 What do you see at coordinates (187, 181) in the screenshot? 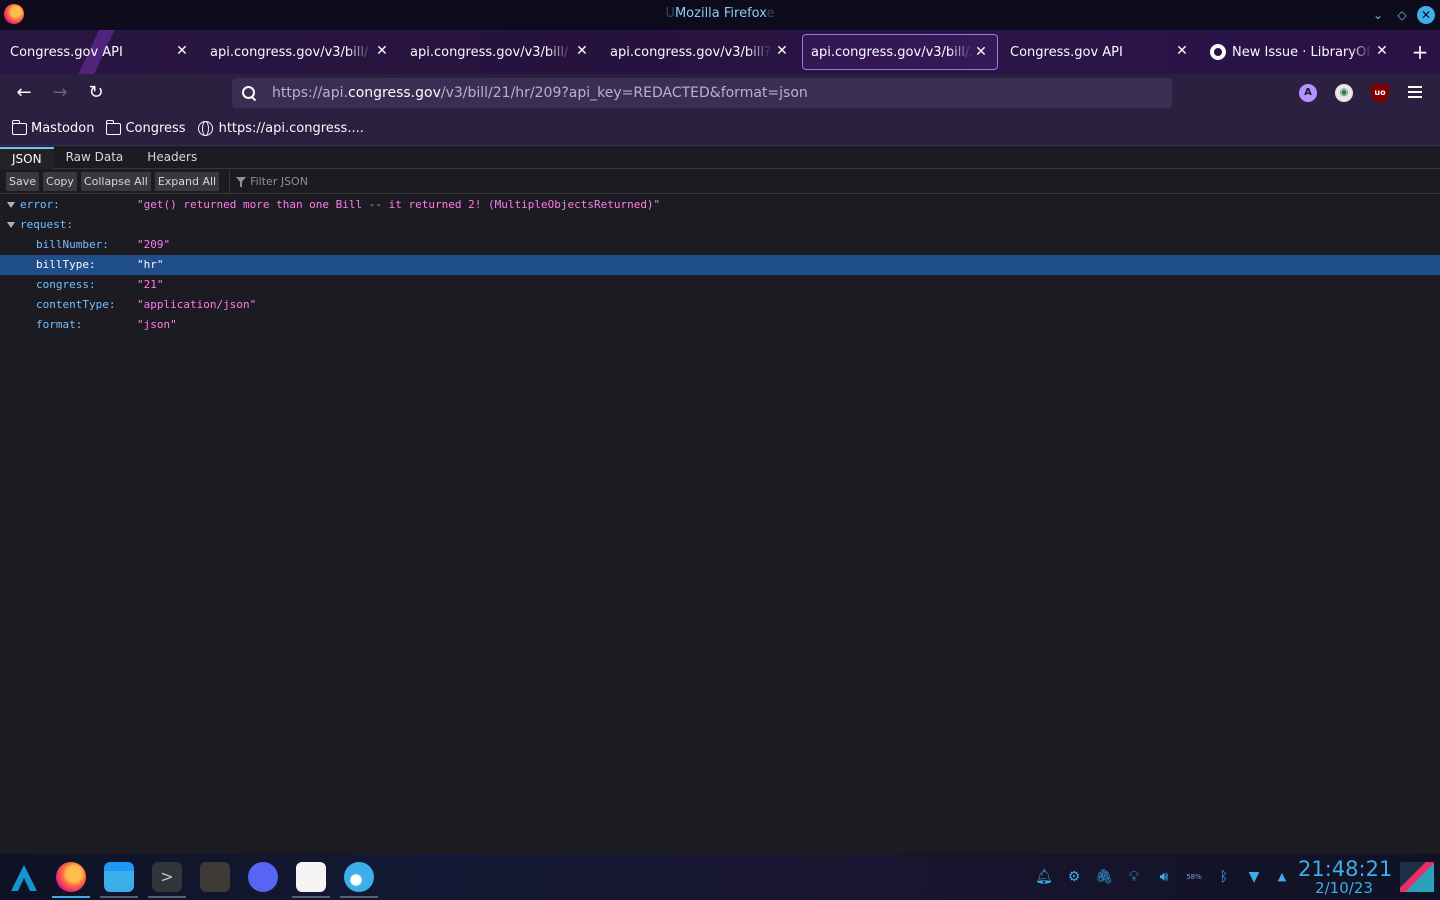
I see `expand-all-button: Expand All` at bounding box center [187, 181].